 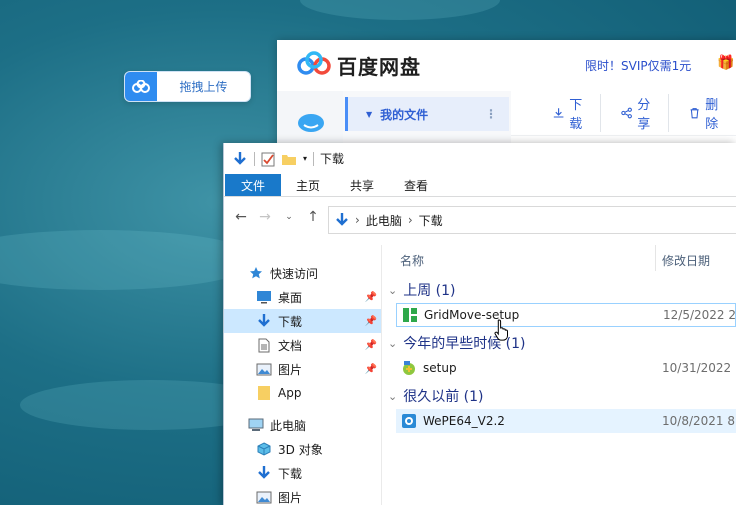 What do you see at coordinates (409, 368) in the screenshot?
I see `setup-installer-icon` at bounding box center [409, 368].